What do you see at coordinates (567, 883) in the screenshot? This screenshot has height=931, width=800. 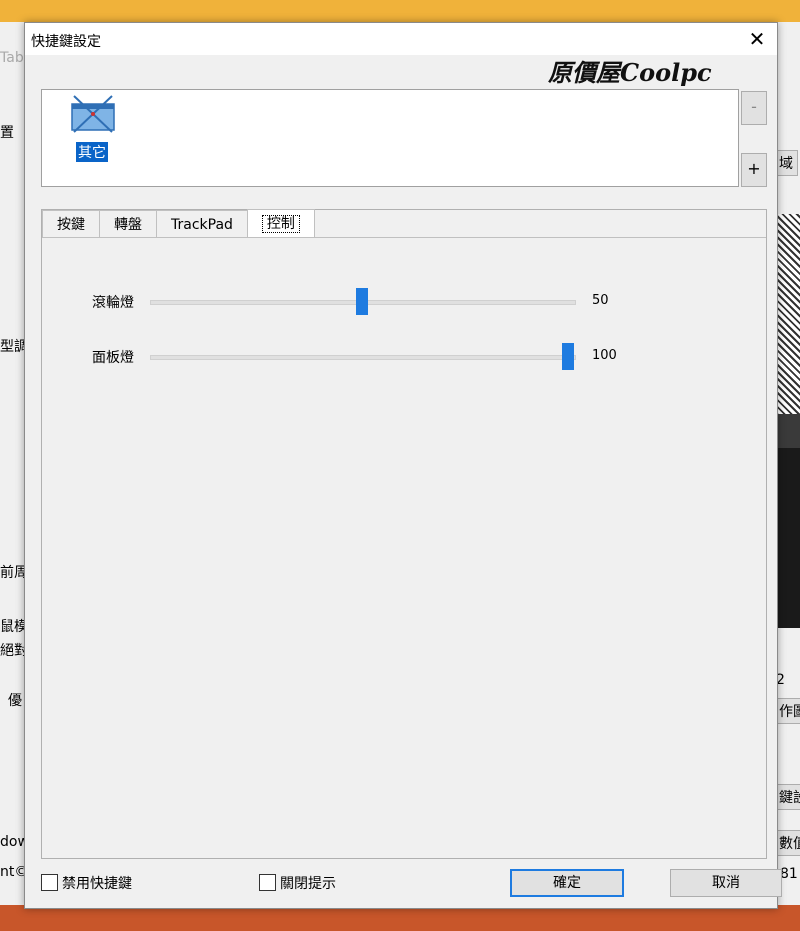 I see `ok-button: 確定` at bounding box center [567, 883].